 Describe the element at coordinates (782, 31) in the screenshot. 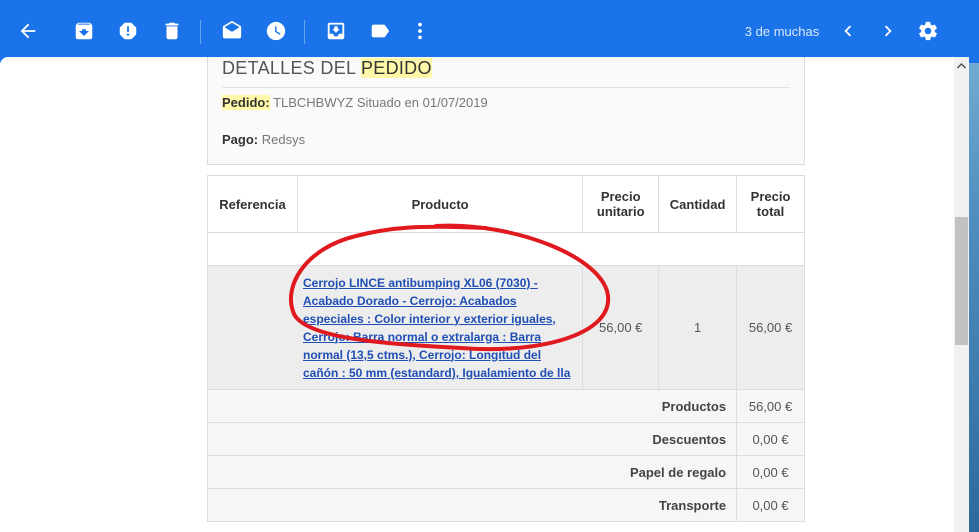

I see `pager-text: 3 de muchas` at that location.